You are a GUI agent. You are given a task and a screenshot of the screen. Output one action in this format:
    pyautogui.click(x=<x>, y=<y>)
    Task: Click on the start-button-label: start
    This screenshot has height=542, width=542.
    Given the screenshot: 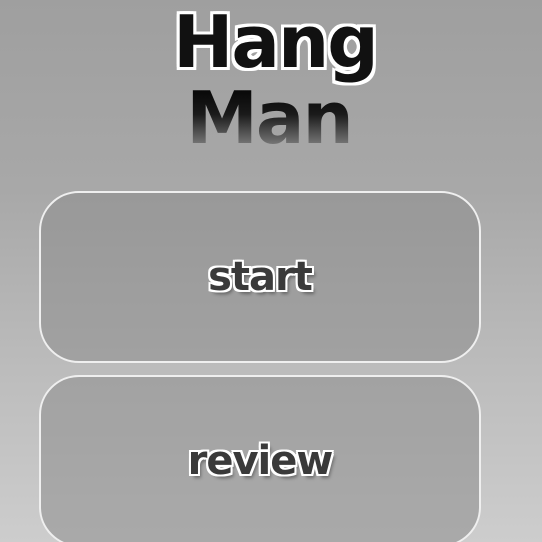 What is the action you would take?
    pyautogui.click(x=260, y=277)
    